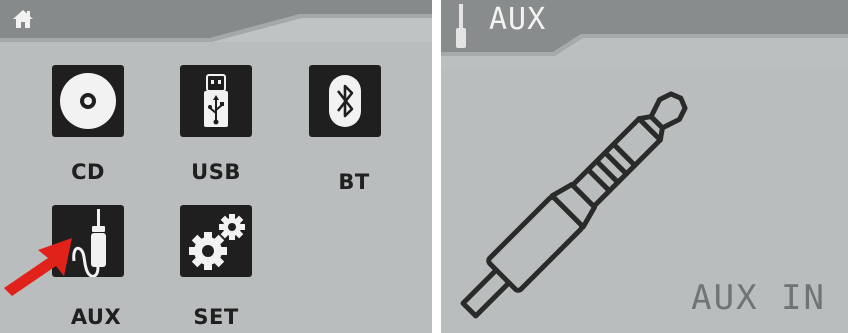 This screenshot has width=848, height=333. I want to click on tile-aux-label: AUX, so click(96, 317).